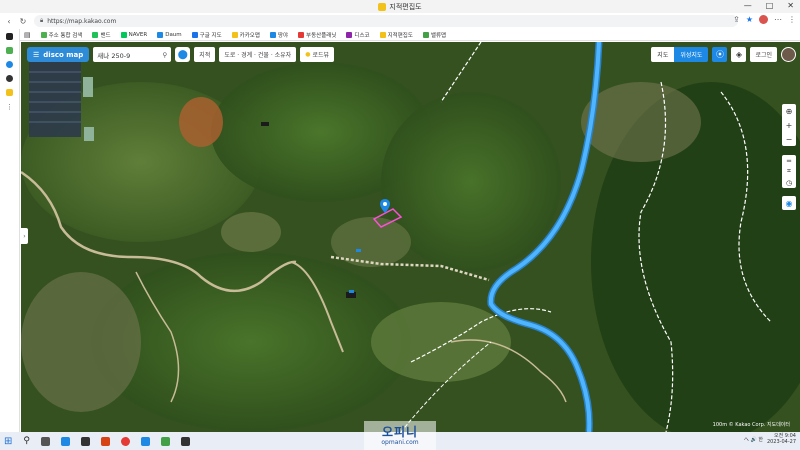 Image resolution: width=800 pixels, height=450 pixels. Describe the element at coordinates (789, 160) in the screenshot. I see `measure-distance-icon: ═` at that location.